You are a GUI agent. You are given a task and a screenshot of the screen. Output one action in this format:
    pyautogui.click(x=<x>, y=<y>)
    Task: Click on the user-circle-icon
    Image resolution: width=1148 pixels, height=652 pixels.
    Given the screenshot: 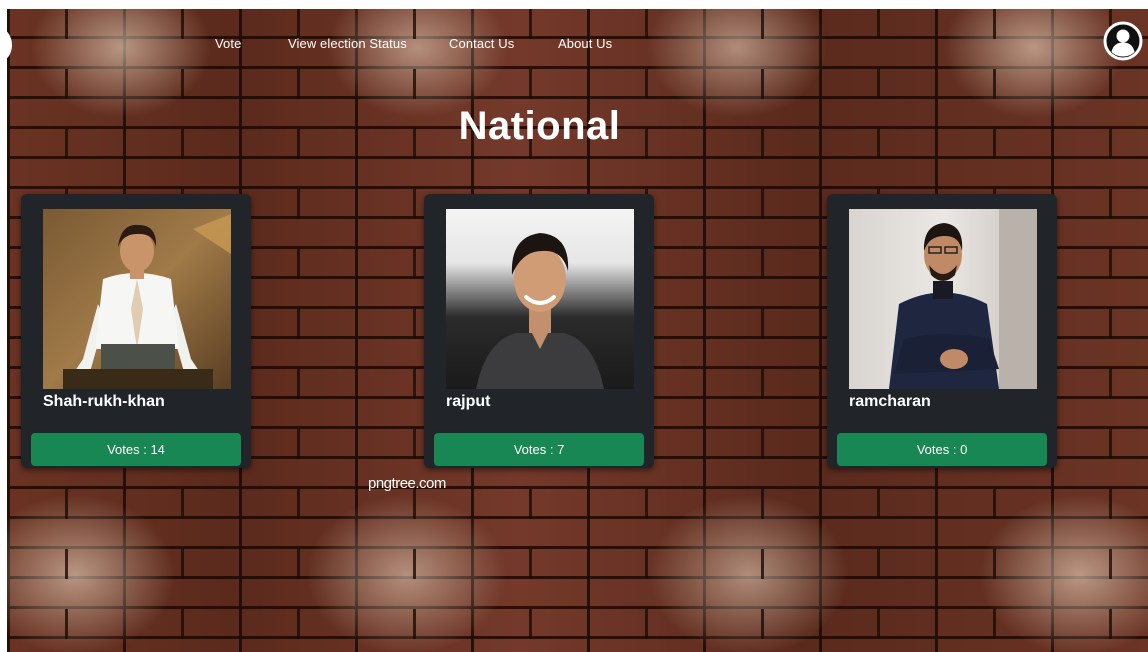 What is the action you would take?
    pyautogui.click(x=1123, y=41)
    